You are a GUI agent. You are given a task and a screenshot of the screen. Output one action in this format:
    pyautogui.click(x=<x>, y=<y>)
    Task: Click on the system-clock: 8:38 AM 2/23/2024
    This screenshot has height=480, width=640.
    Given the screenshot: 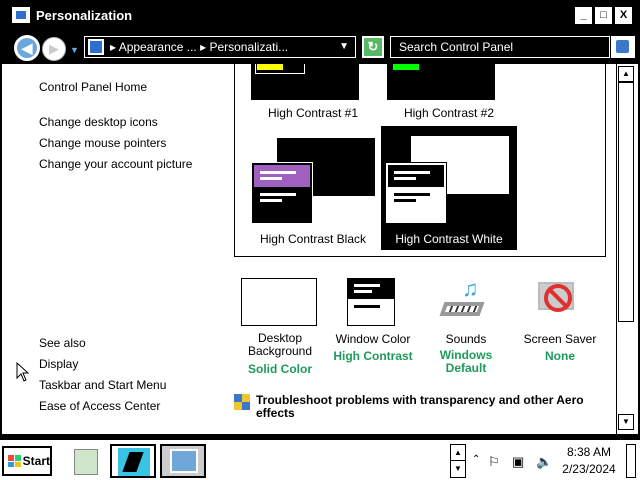 What is the action you would take?
    pyautogui.click(x=589, y=461)
    